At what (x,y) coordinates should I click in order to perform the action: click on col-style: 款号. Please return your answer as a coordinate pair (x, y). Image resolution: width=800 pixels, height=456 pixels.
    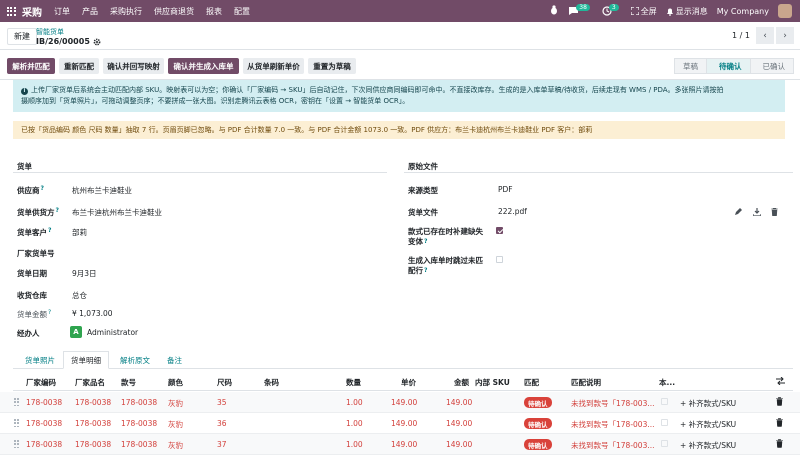
    Looking at the image, I should click on (128, 382).